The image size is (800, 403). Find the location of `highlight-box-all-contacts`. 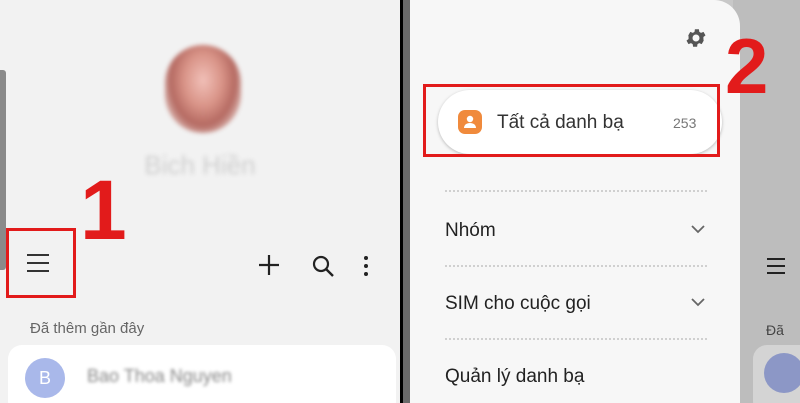

highlight-box-all-contacts is located at coordinates (571, 120).